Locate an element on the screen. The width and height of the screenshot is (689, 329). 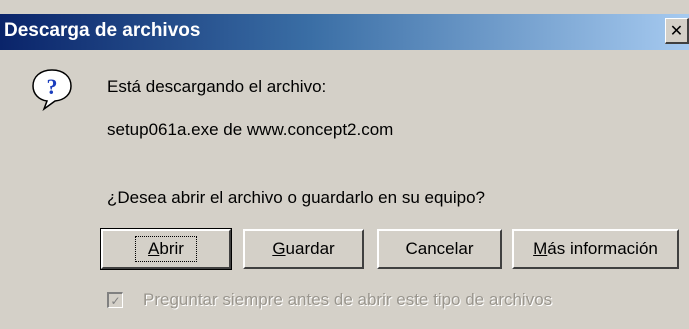
cancel-button-label: Cancelar is located at coordinates (439, 248).